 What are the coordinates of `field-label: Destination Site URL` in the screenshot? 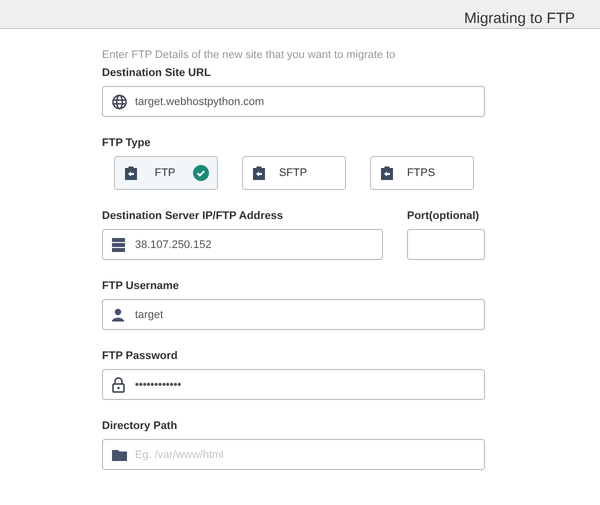 It's located at (157, 73).